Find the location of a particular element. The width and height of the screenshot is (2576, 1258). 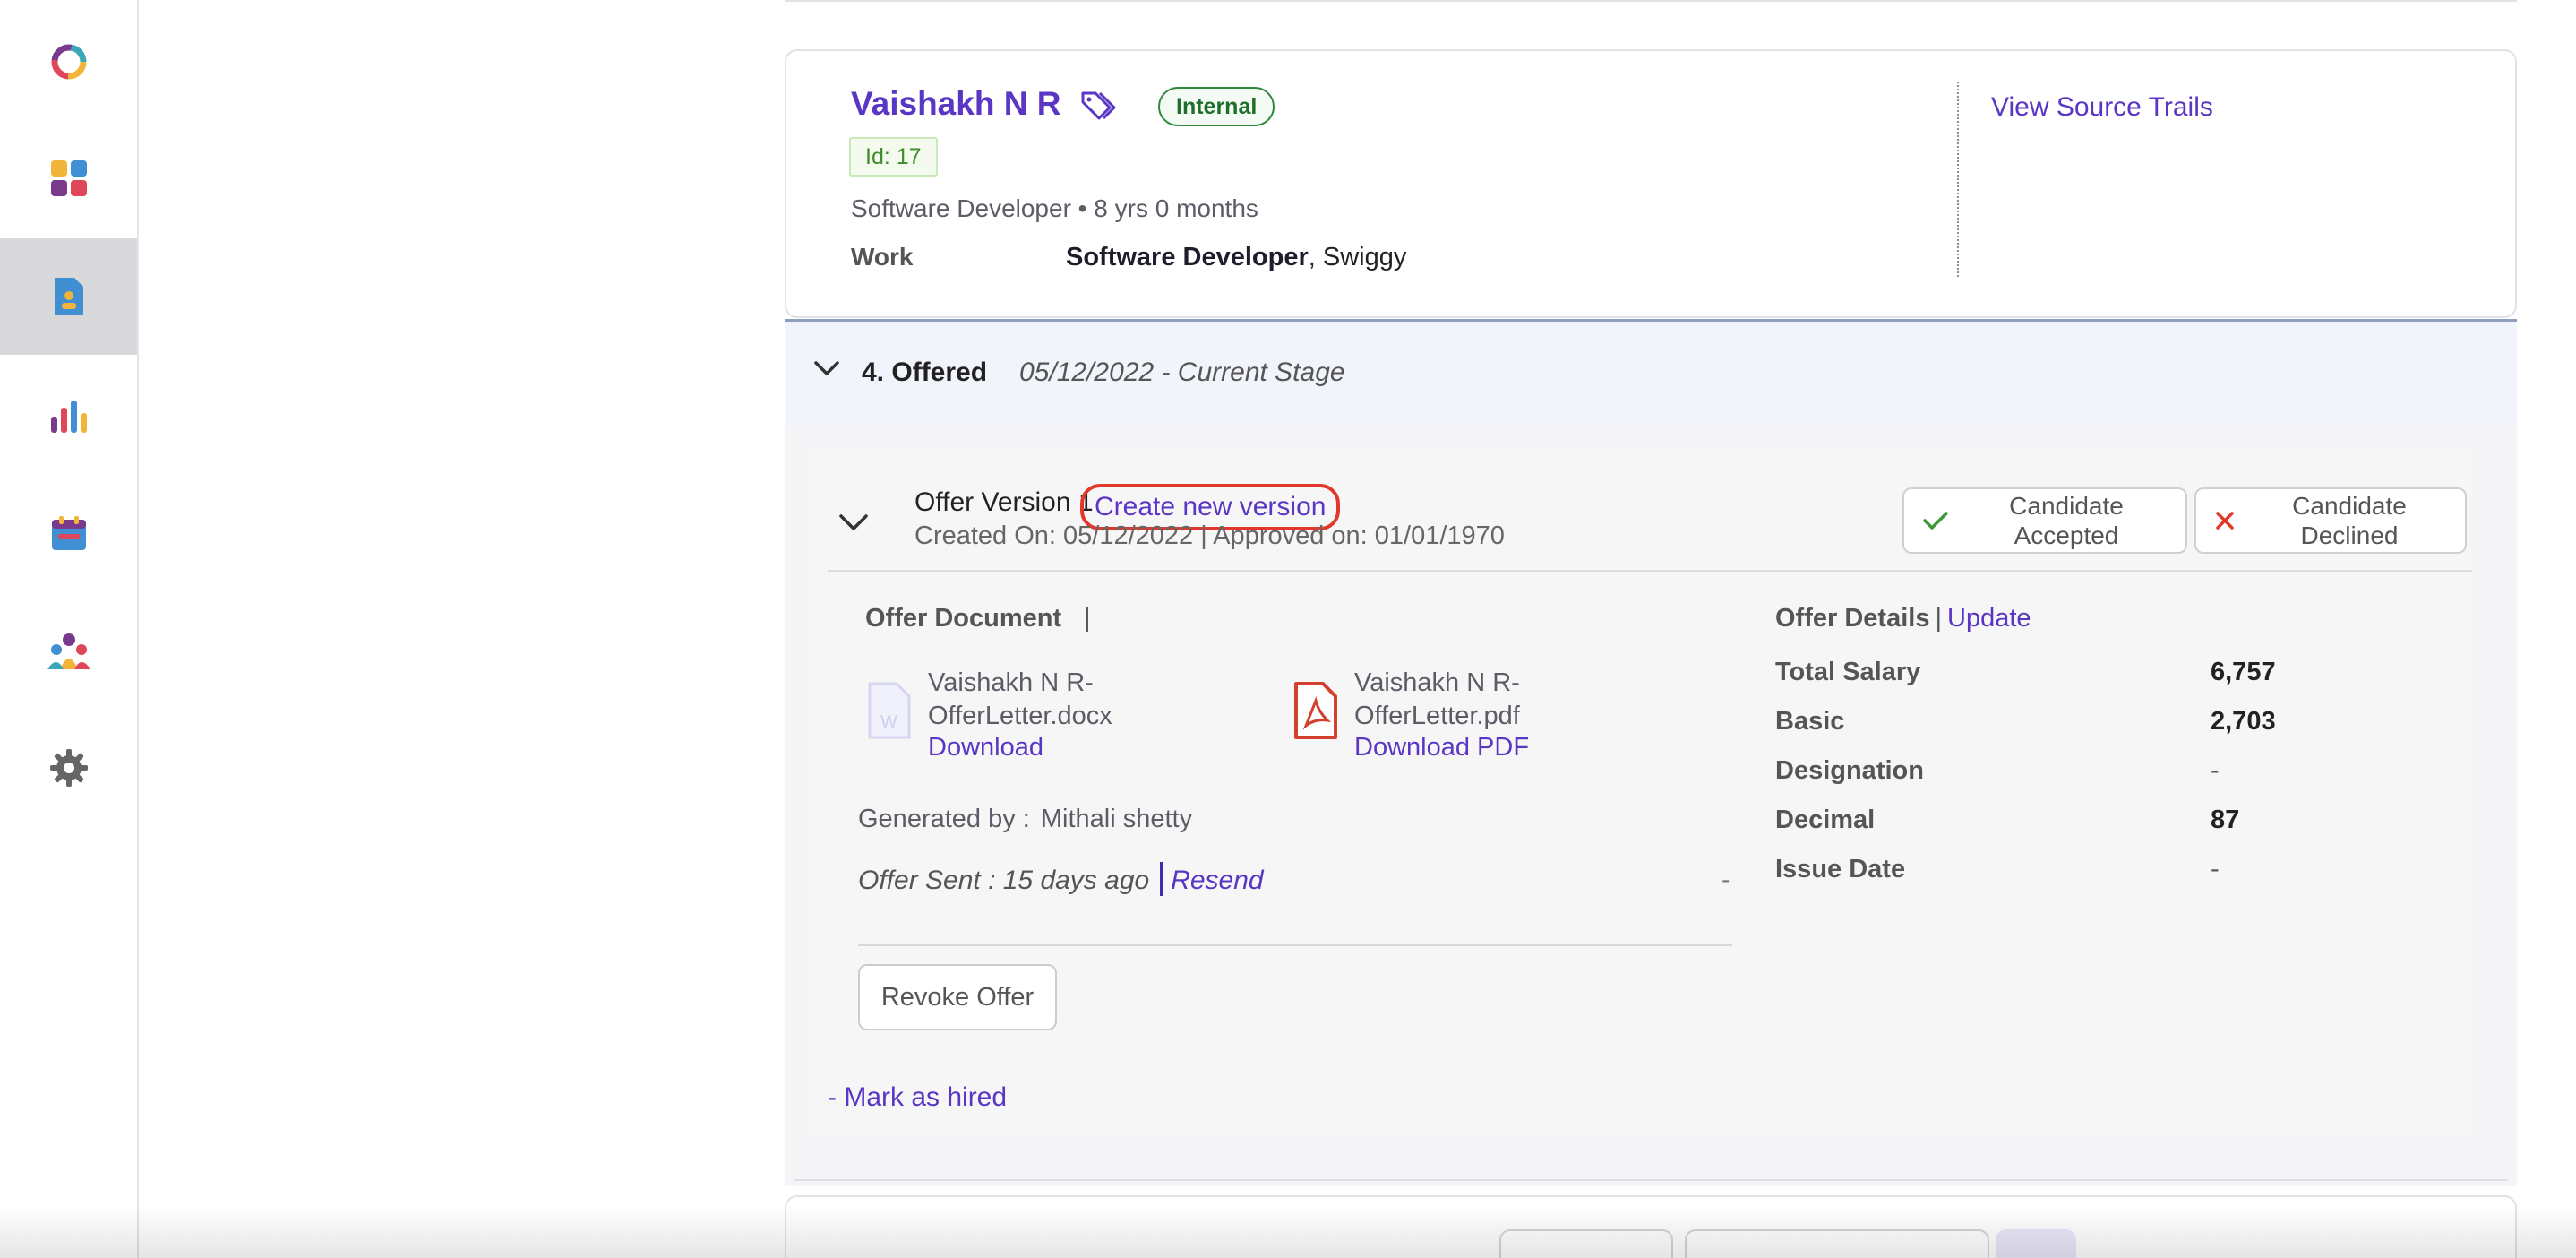

offer-document-heading: Offer Document is located at coordinates (963, 618).